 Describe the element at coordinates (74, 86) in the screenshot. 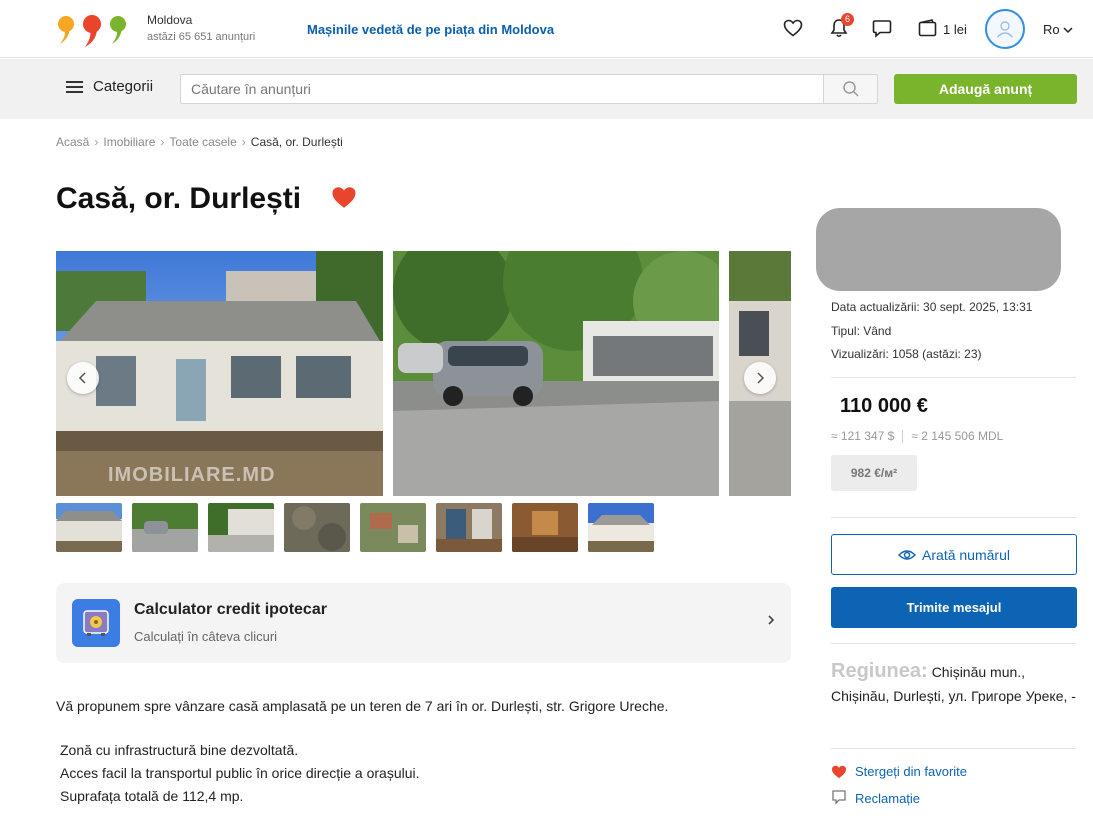

I see `hamburger-menu-icon` at that location.